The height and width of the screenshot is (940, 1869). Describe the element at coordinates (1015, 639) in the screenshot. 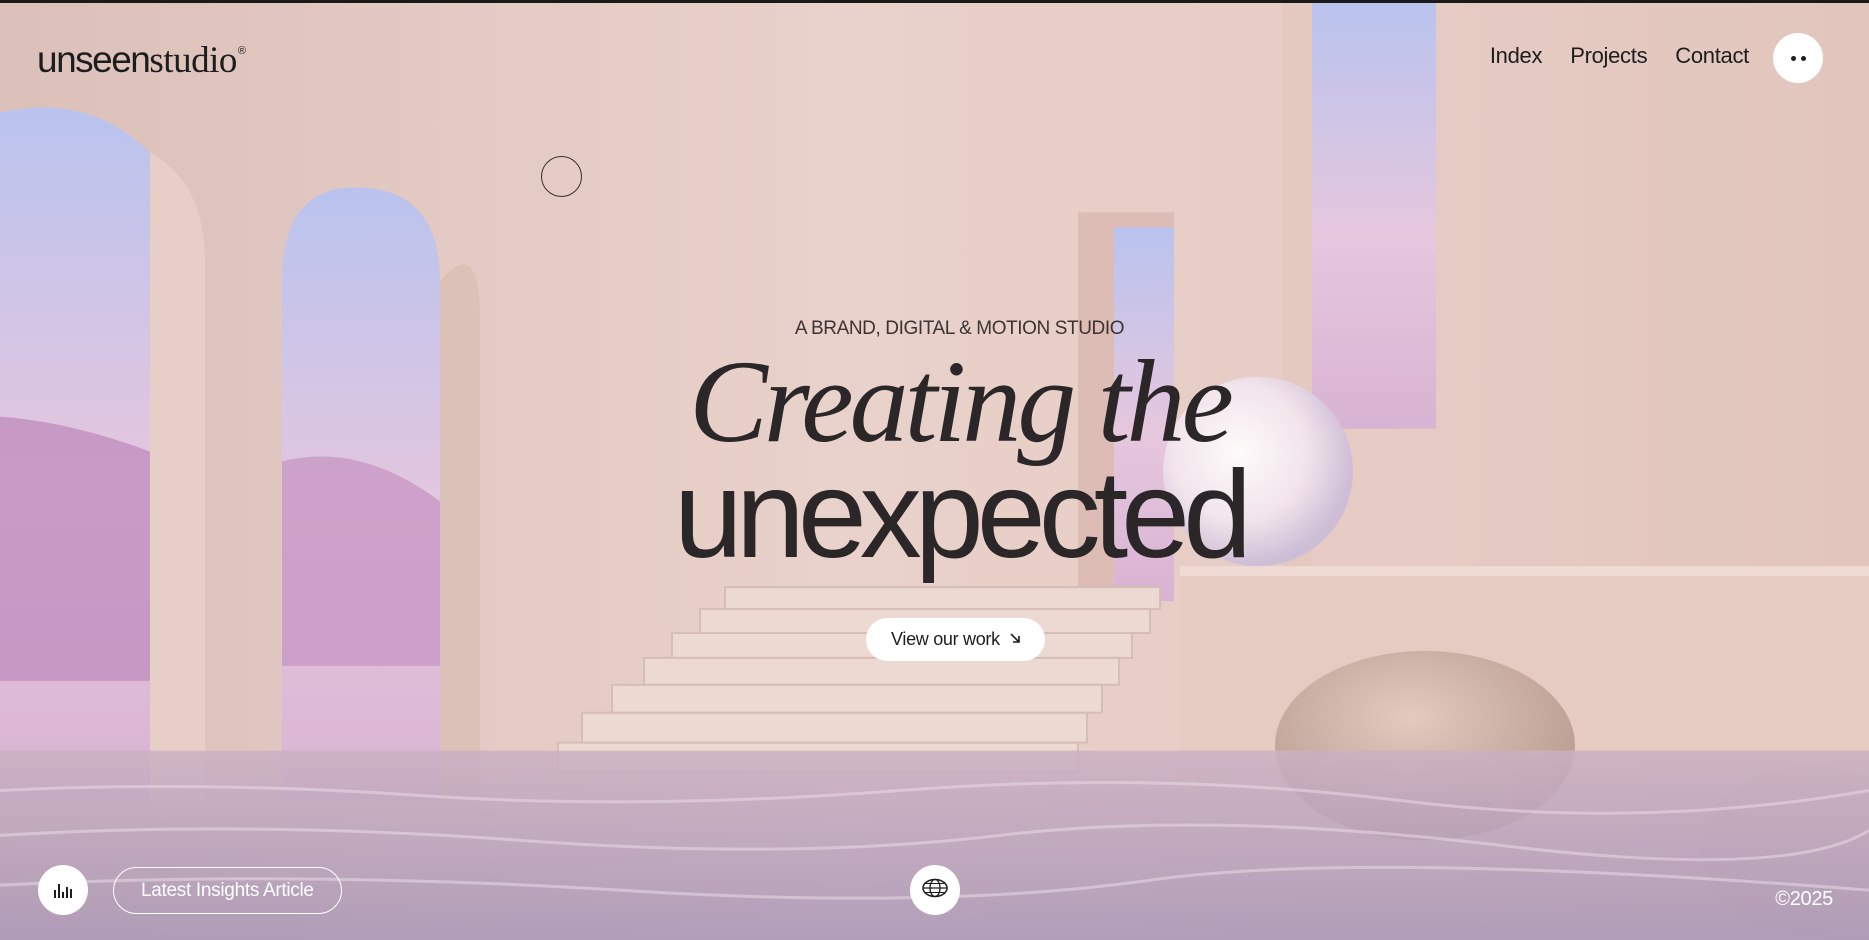

I see `arrow-down-right-icon` at that location.